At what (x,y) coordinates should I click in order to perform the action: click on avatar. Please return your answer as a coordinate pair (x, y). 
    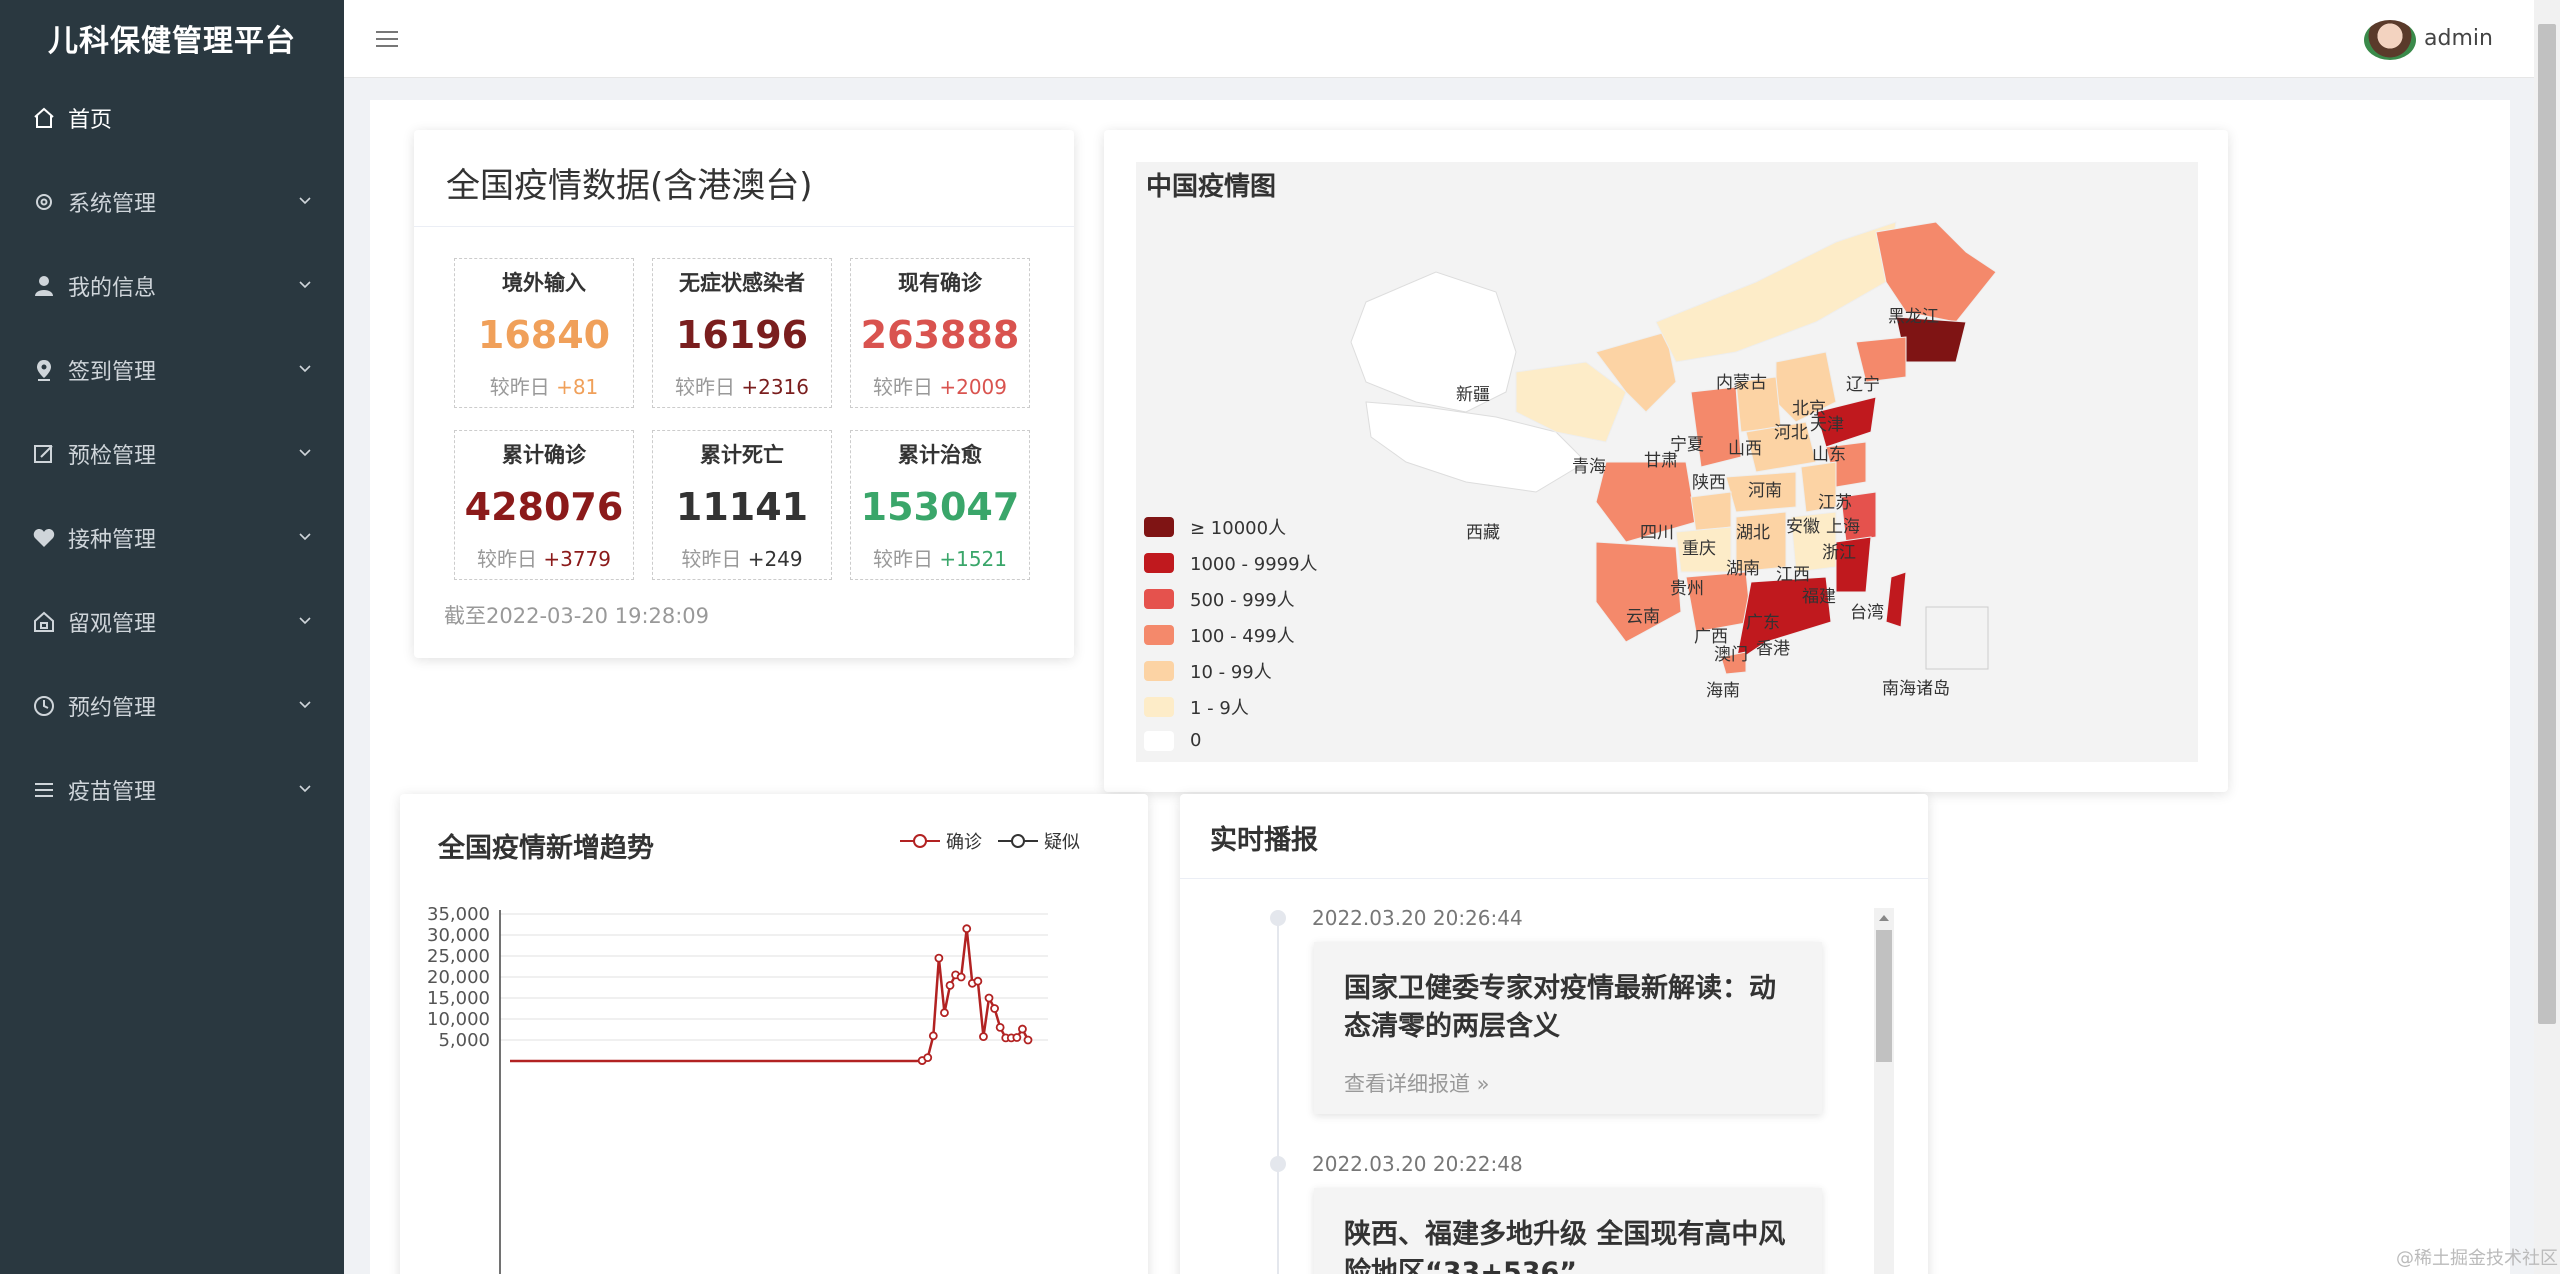
    Looking at the image, I should click on (2390, 40).